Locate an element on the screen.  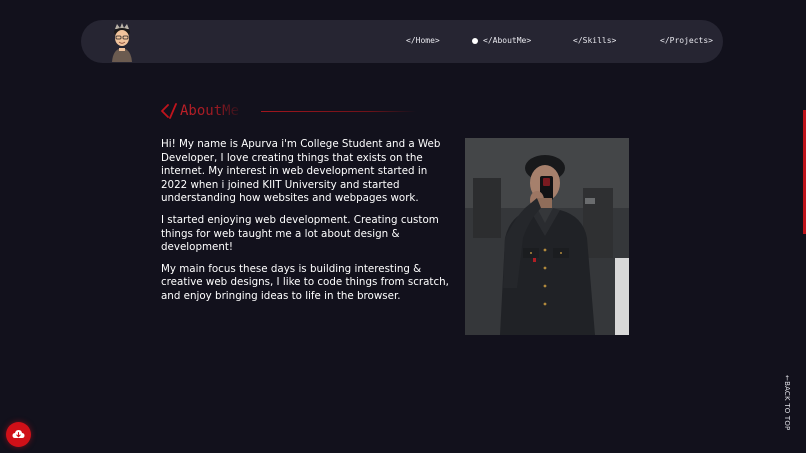
avatar-icon is located at coordinates (122, 42).